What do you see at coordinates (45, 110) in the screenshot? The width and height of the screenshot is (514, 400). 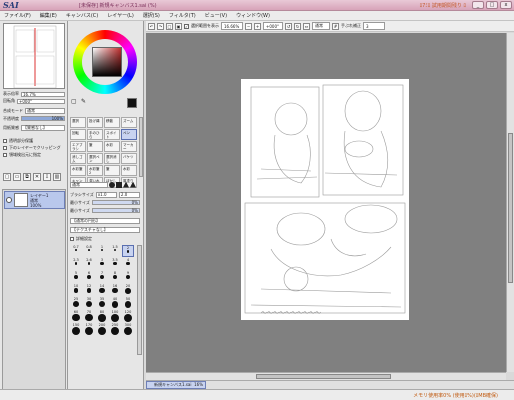 I see `blend-mode-select: 通常` at bounding box center [45, 110].